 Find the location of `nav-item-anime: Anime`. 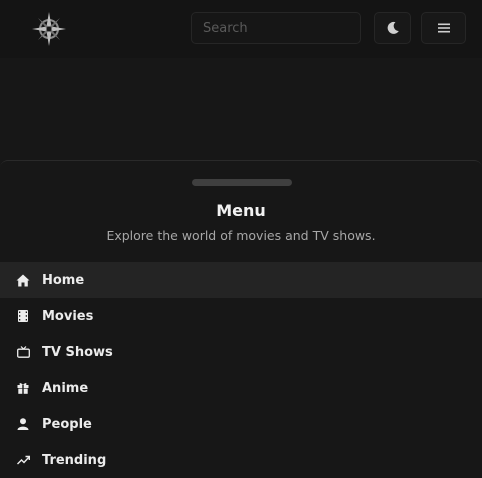

nav-item-anime: Anime is located at coordinates (241, 388).